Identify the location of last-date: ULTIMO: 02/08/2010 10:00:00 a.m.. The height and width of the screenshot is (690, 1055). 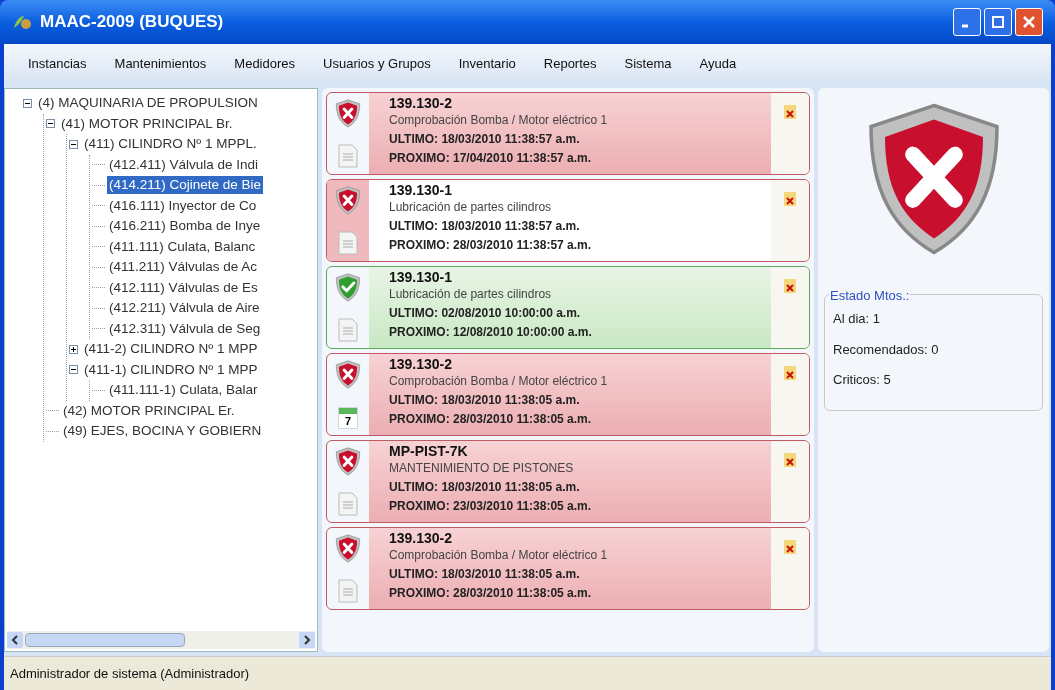
(485, 313).